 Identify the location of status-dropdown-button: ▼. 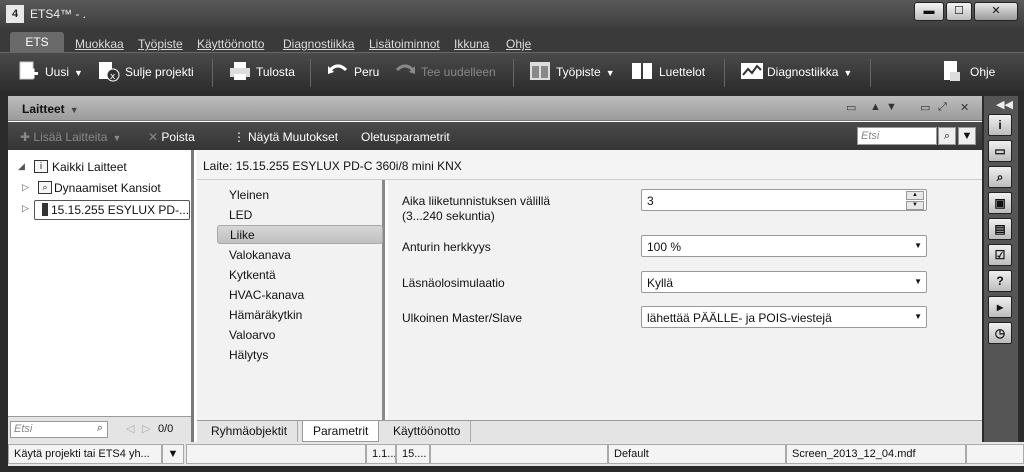
(173, 454).